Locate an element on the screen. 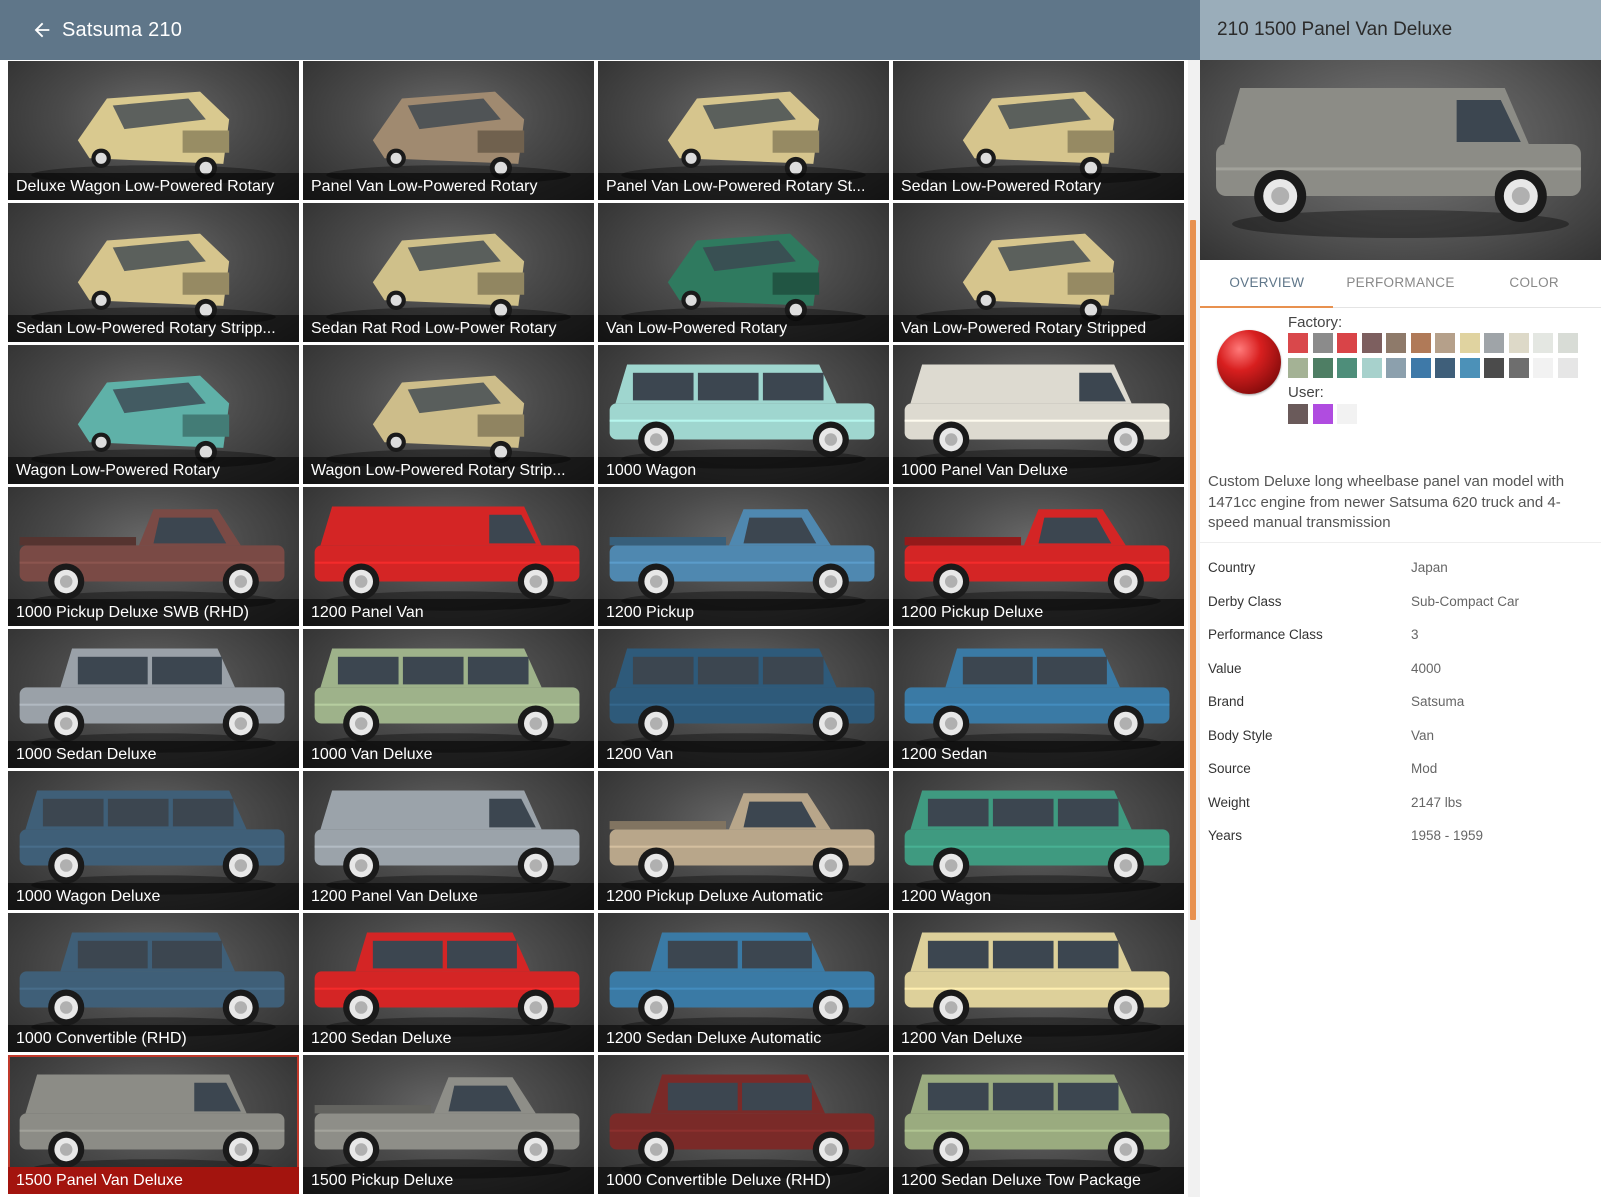 The width and height of the screenshot is (1601, 1197). vehicle-tile: 1200 Van Deluxe is located at coordinates (1038, 982).